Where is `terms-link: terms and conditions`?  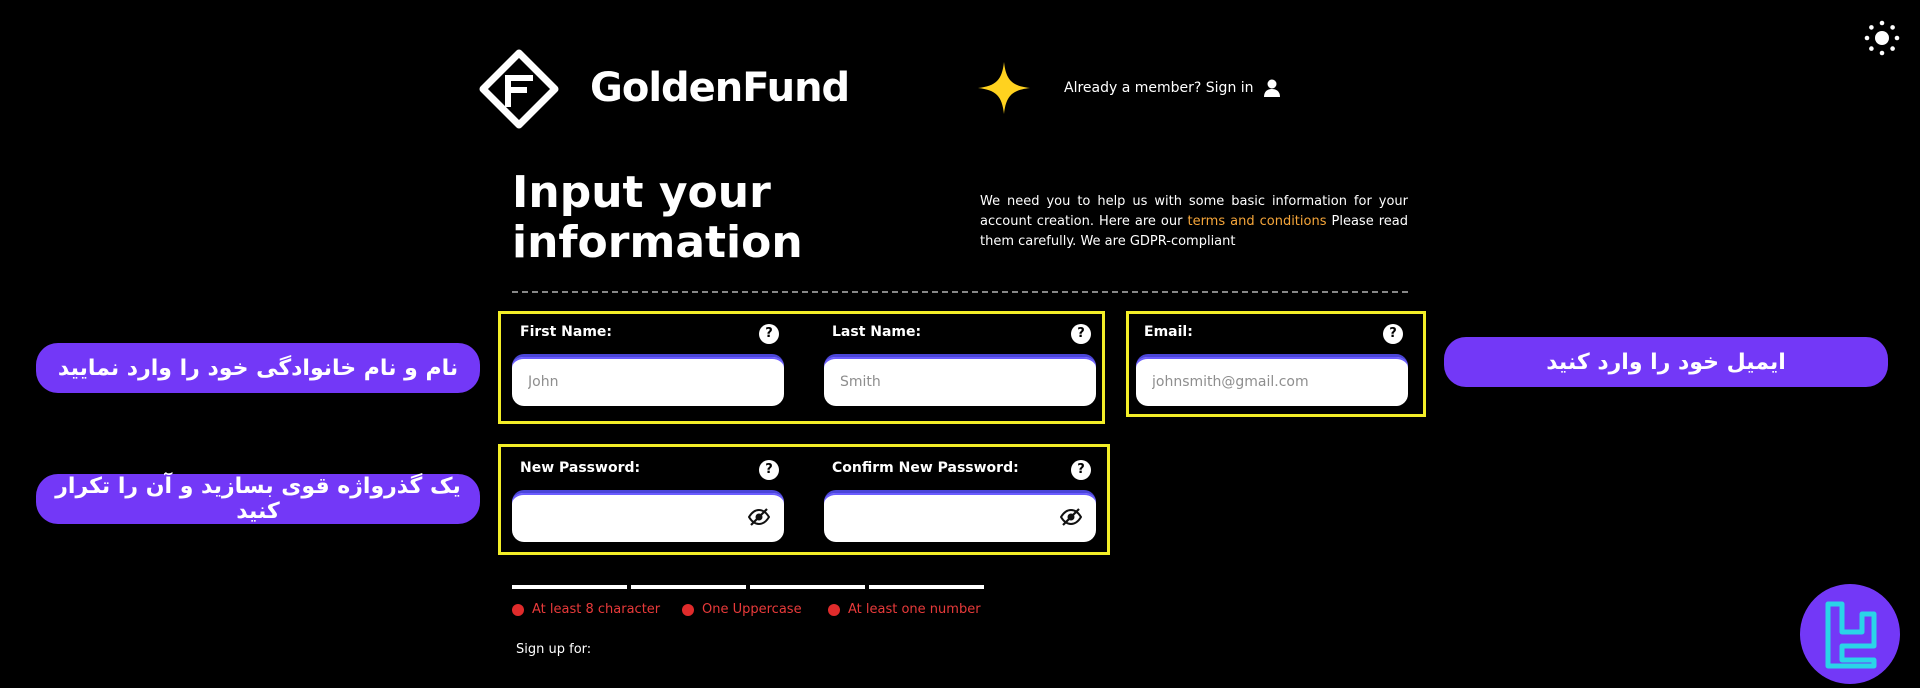 terms-link: terms and conditions is located at coordinates (1256, 221).